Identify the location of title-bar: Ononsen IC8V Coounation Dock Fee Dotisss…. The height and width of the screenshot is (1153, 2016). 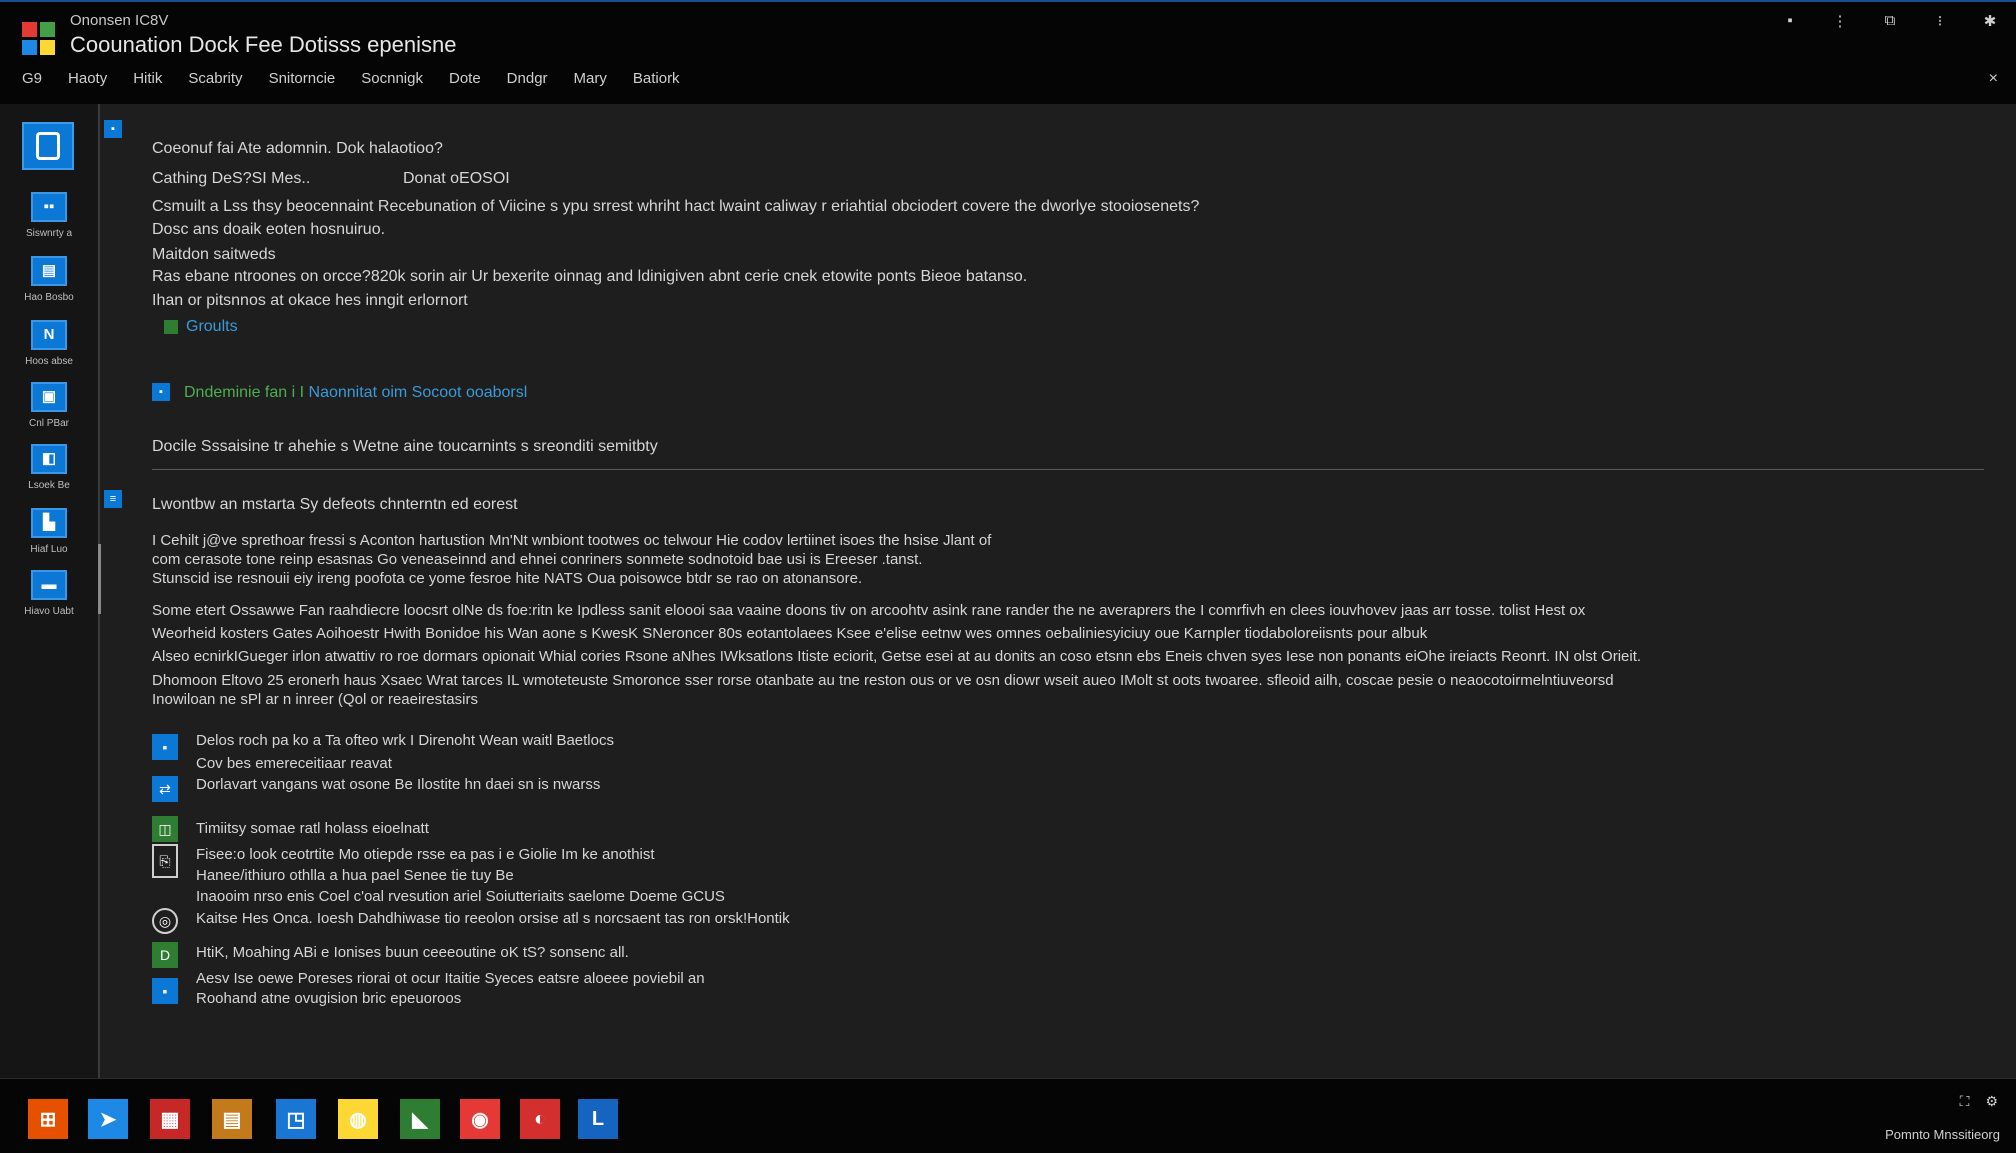
(1008, 52).